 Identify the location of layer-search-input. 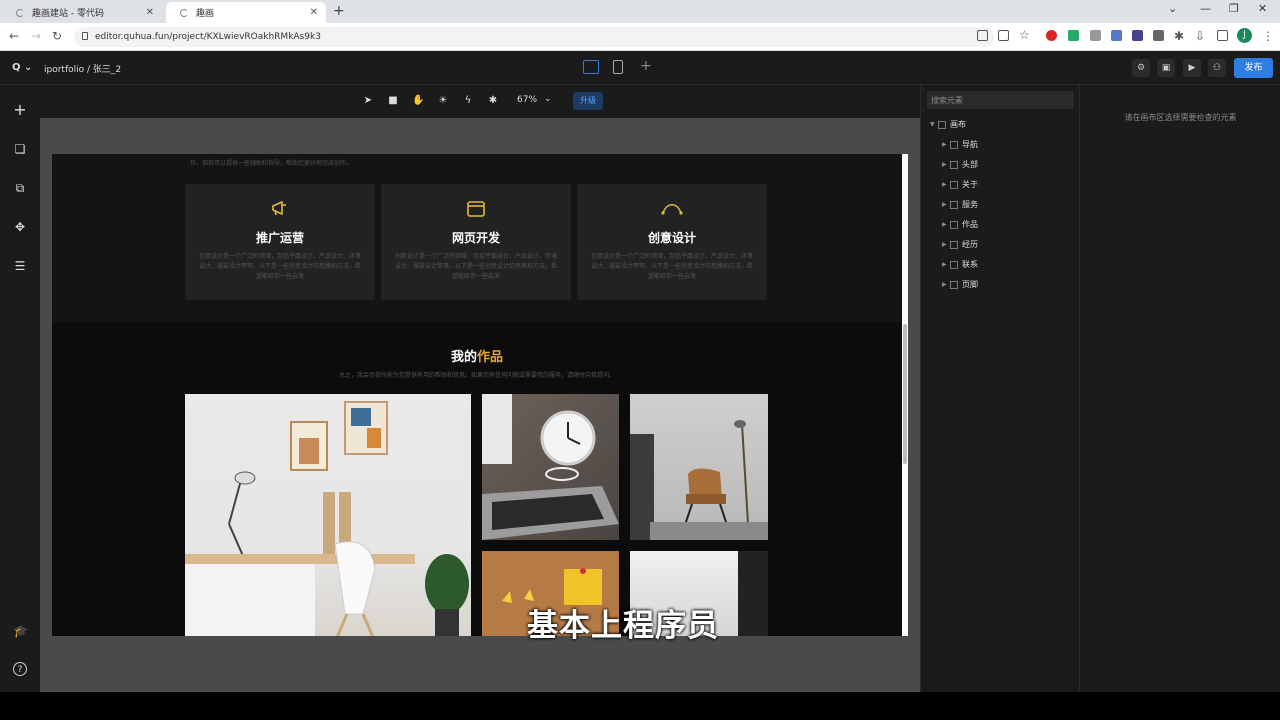
(1000, 100).